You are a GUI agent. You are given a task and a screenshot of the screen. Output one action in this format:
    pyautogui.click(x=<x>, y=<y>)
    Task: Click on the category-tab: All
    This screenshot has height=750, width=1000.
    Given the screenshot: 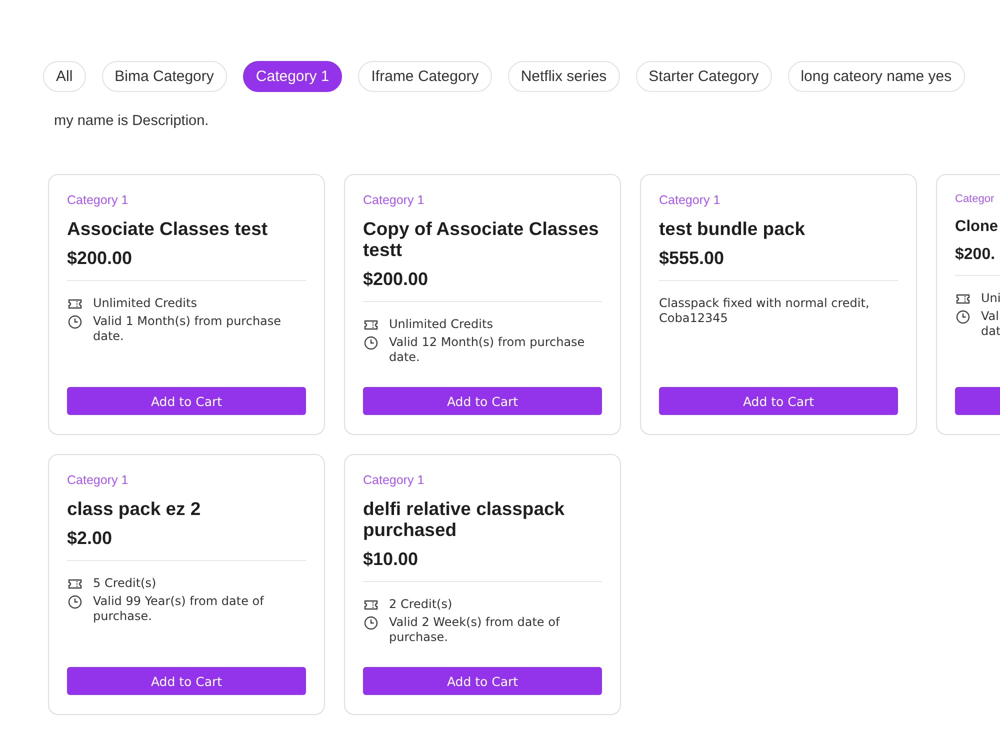 What is the action you would take?
    pyautogui.click(x=64, y=76)
    